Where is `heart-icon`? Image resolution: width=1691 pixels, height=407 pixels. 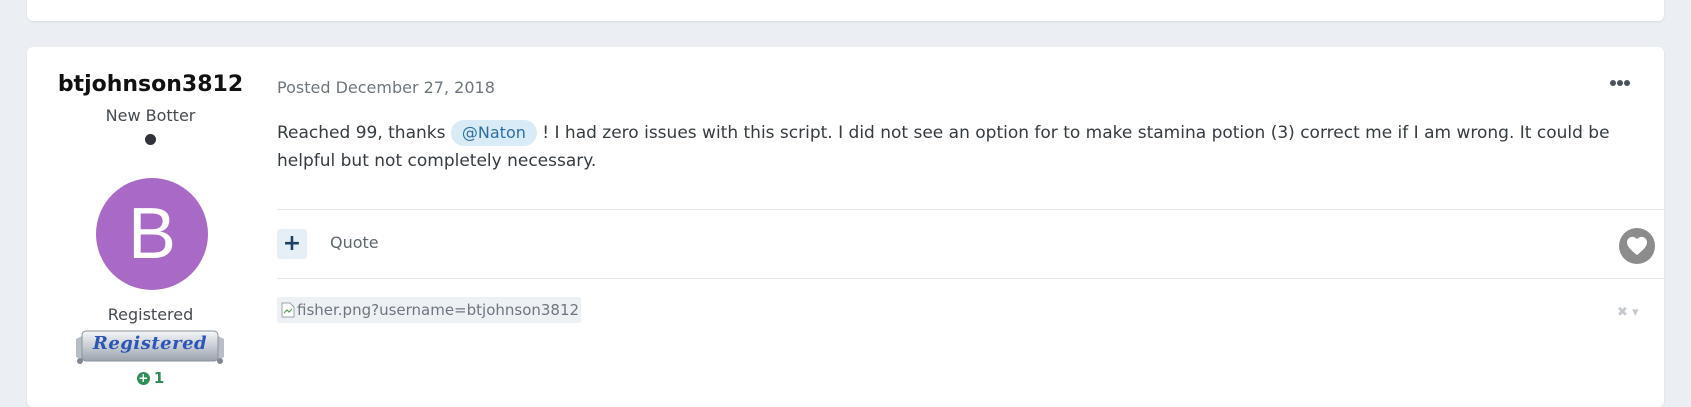
heart-icon is located at coordinates (1637, 246).